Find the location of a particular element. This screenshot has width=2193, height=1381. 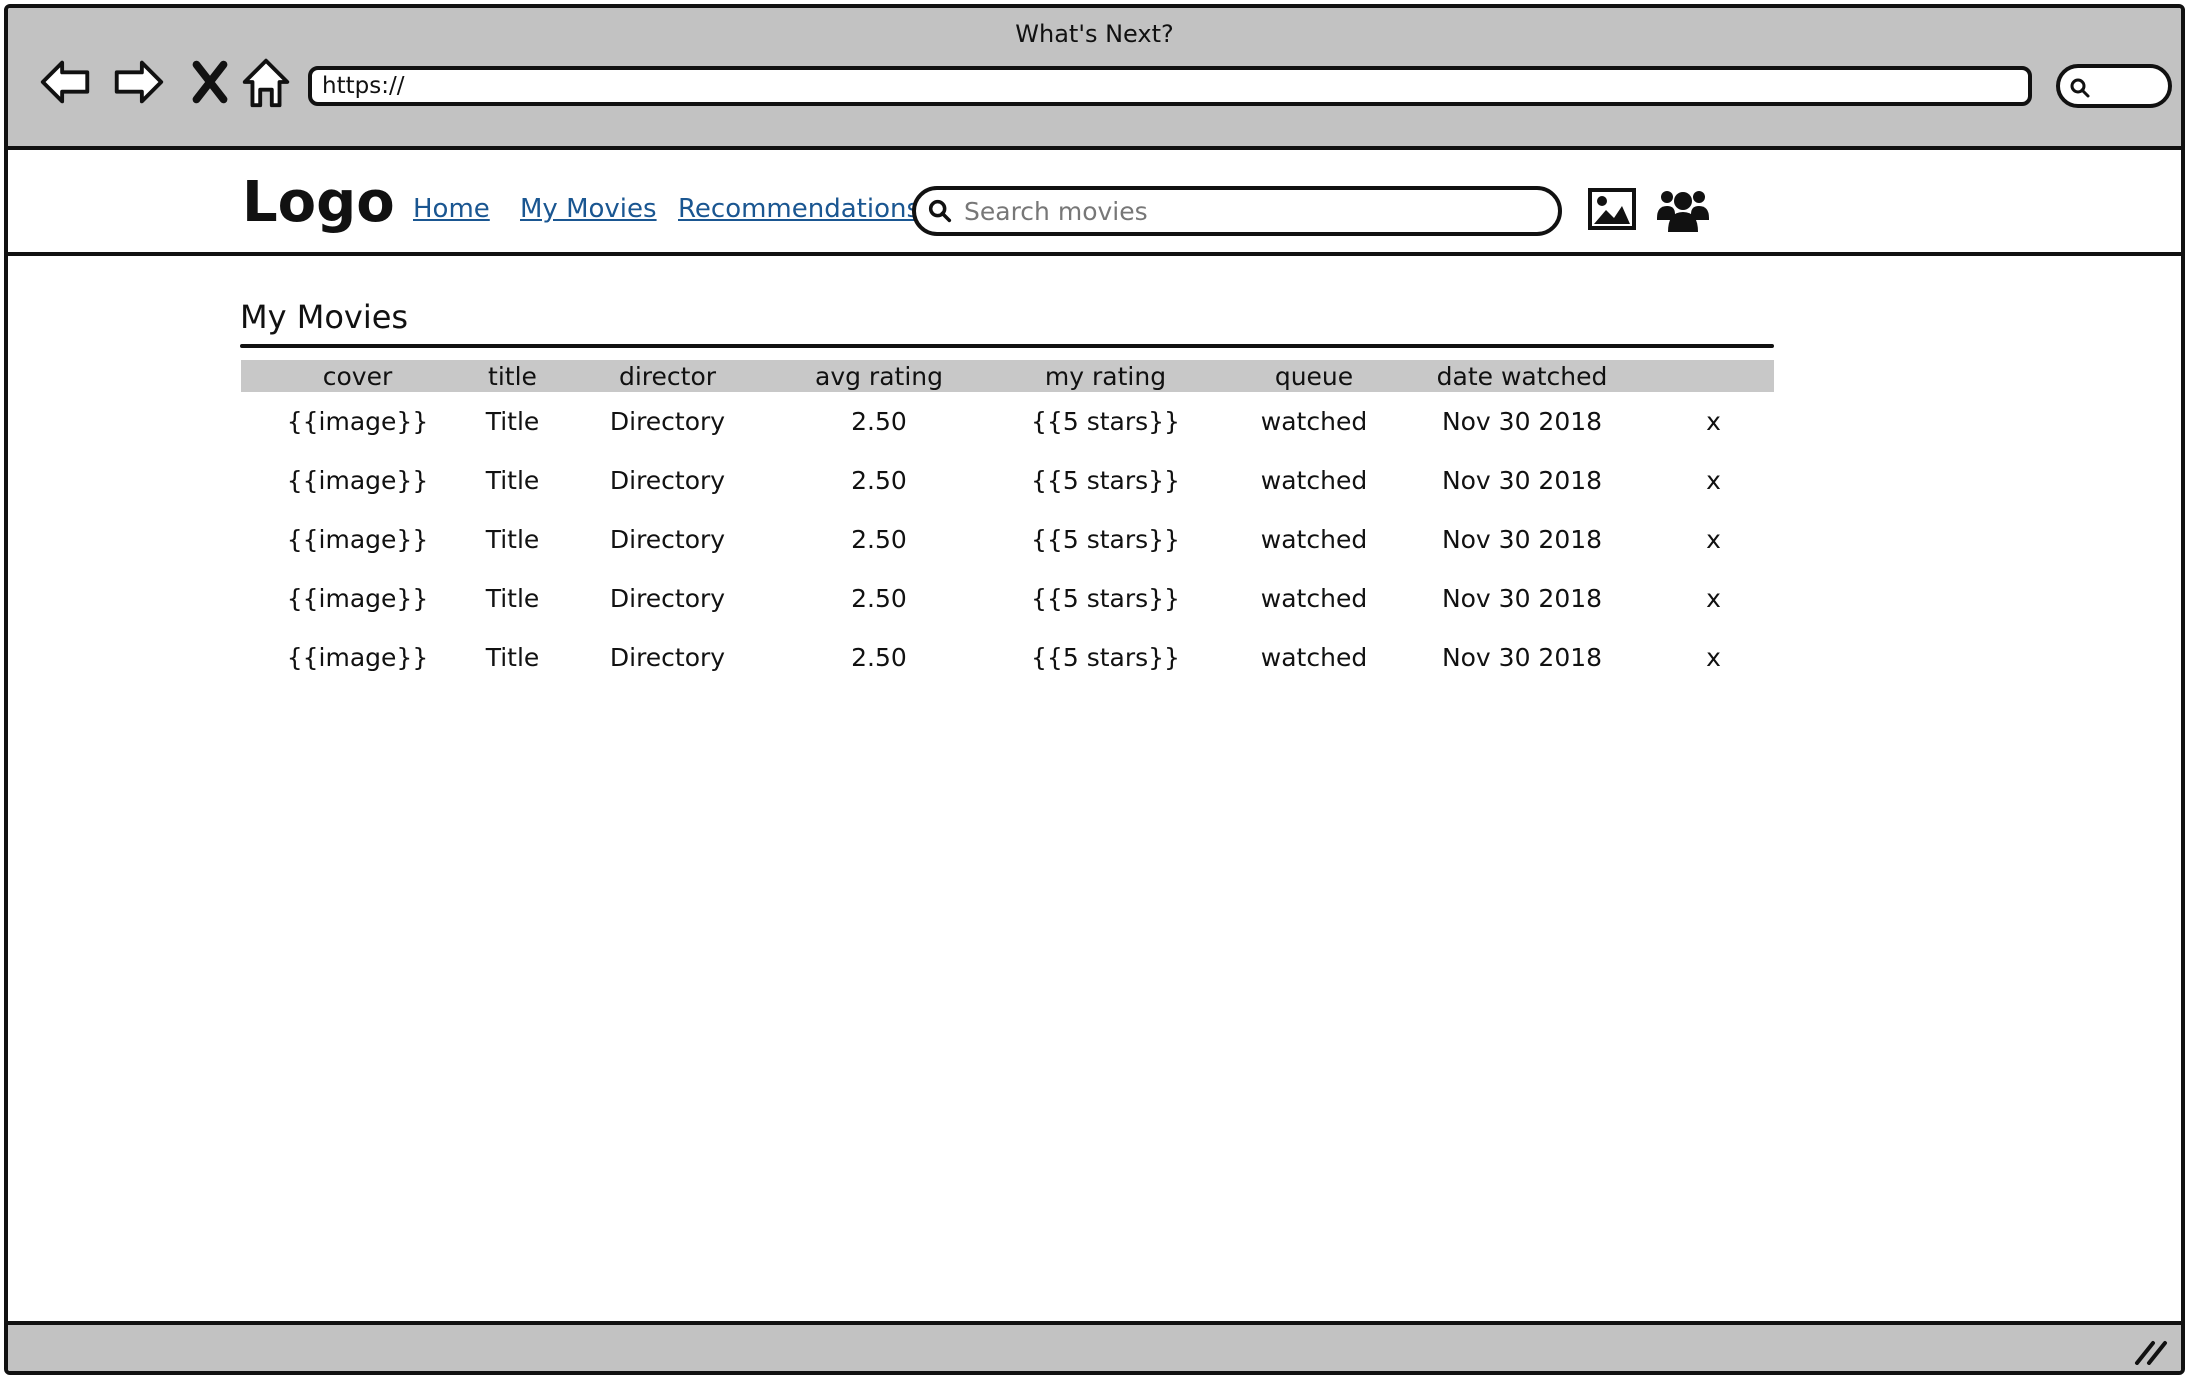

column-header-cover: cover is located at coordinates (357, 376).